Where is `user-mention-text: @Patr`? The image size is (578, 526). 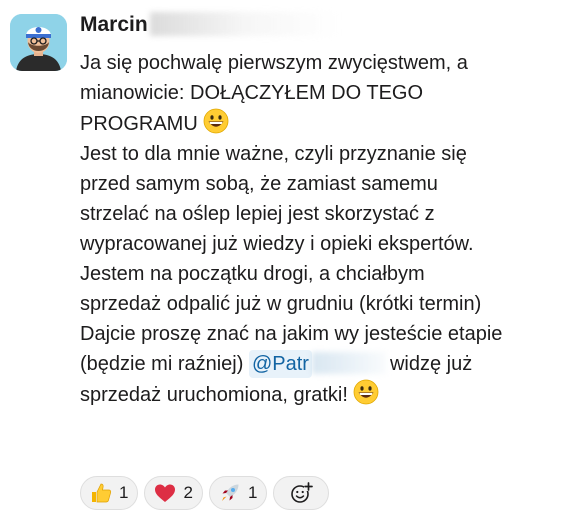 user-mention-text: @Patr is located at coordinates (280, 364).